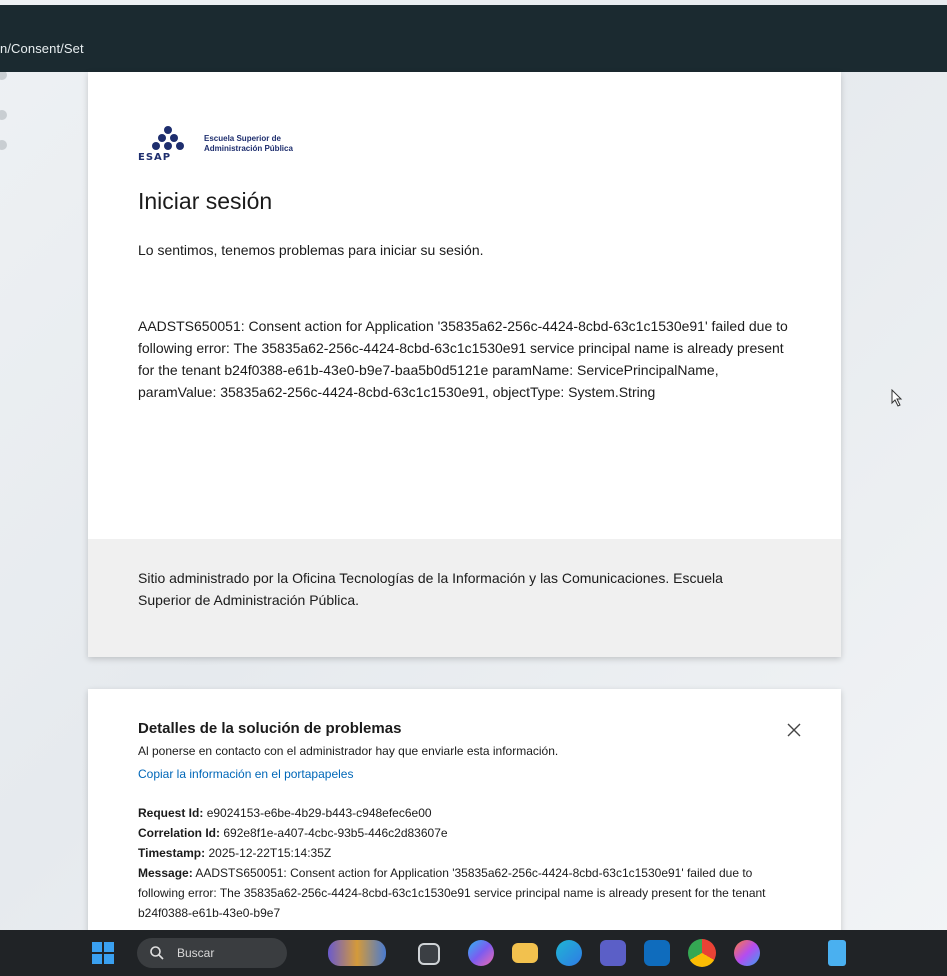  I want to click on task-view-icon, so click(429, 954).